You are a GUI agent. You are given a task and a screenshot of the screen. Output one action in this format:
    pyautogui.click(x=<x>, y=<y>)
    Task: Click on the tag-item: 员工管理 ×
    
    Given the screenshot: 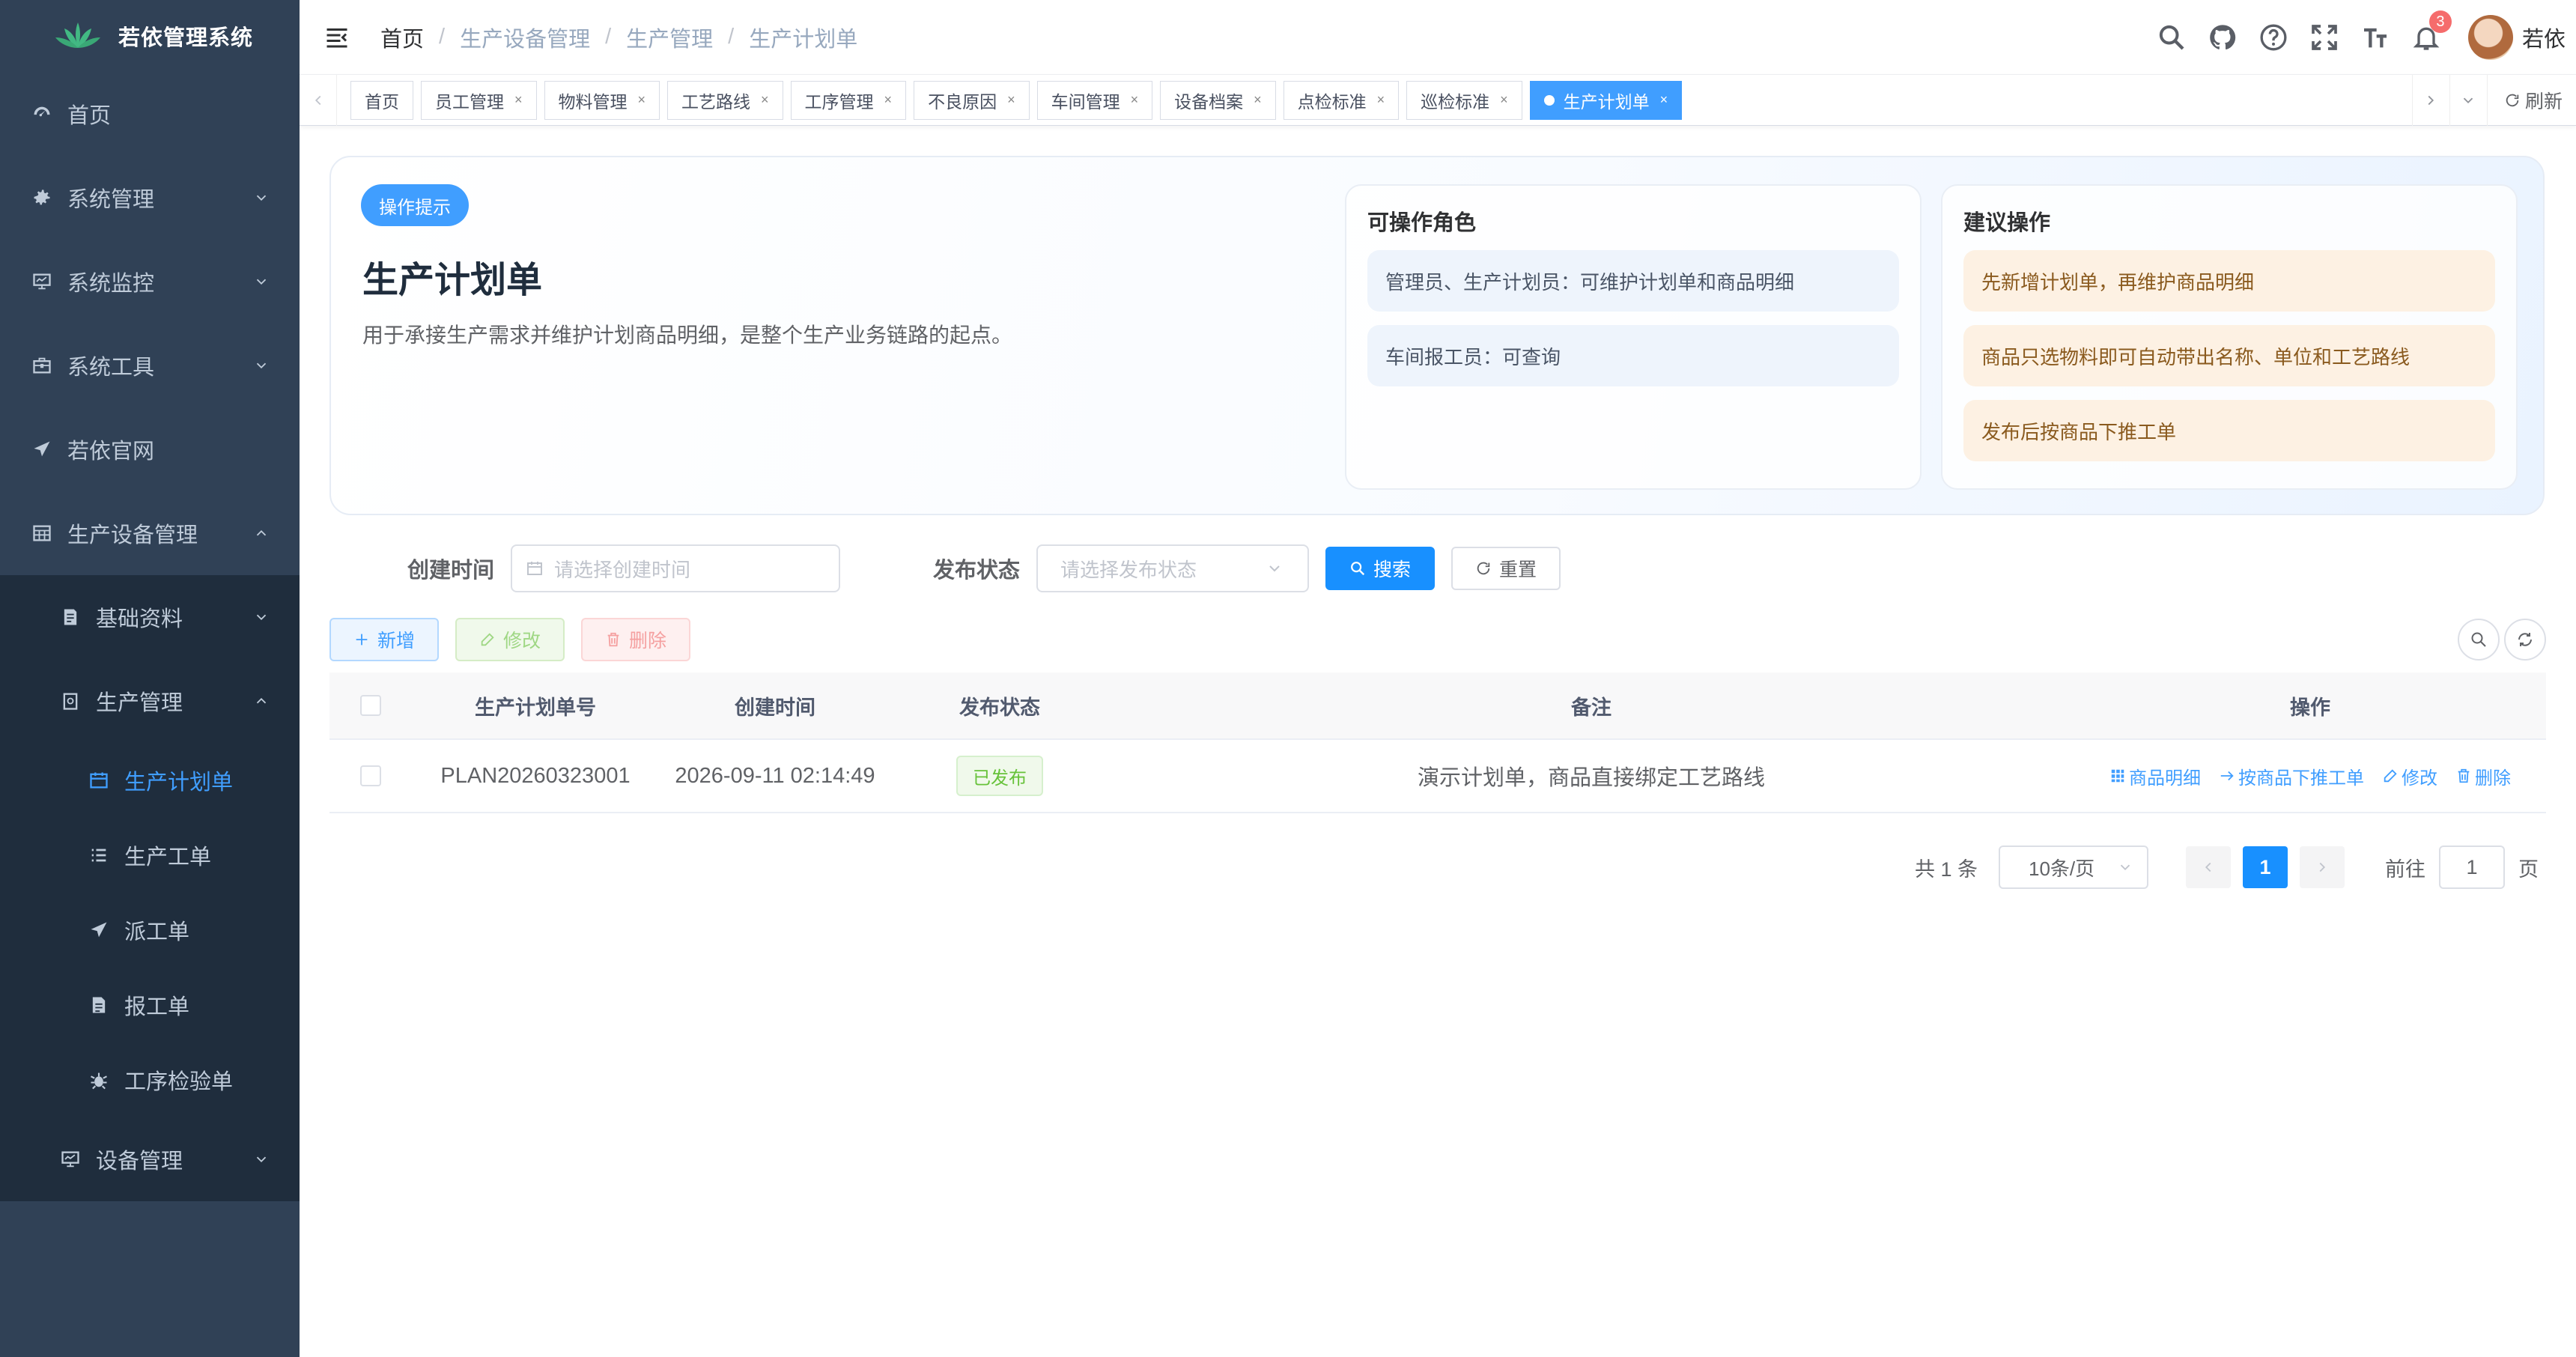 What is the action you would take?
    pyautogui.click(x=479, y=100)
    